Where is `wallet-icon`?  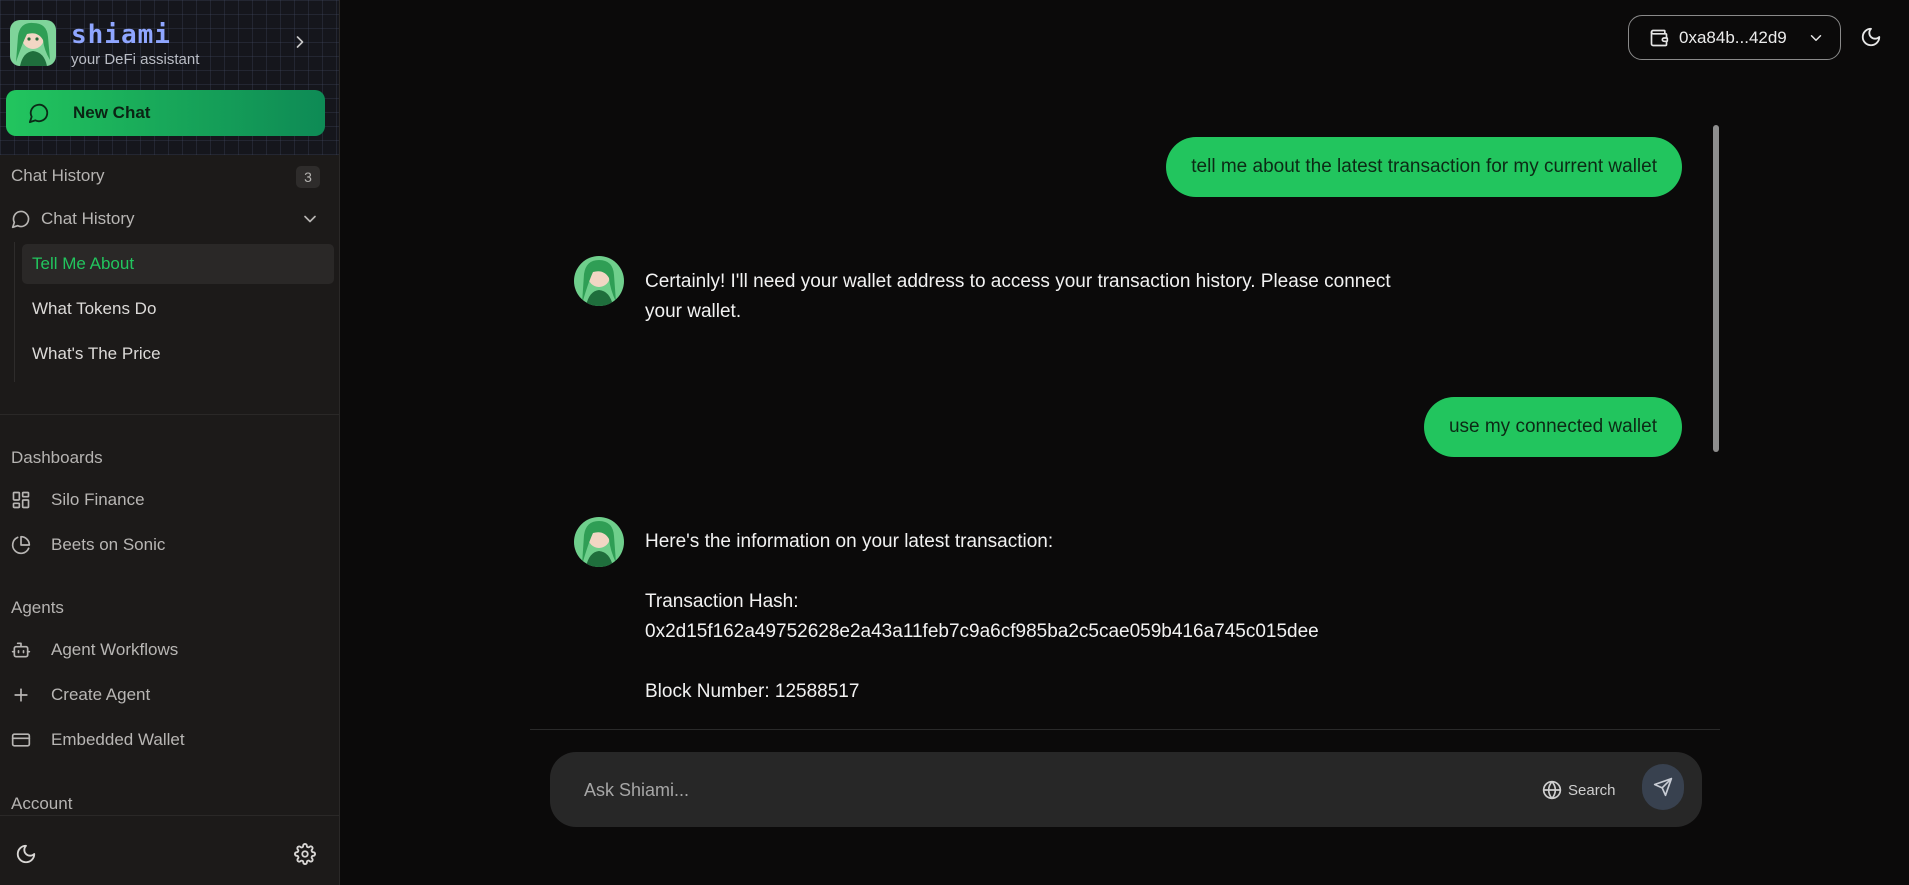 wallet-icon is located at coordinates (1659, 38).